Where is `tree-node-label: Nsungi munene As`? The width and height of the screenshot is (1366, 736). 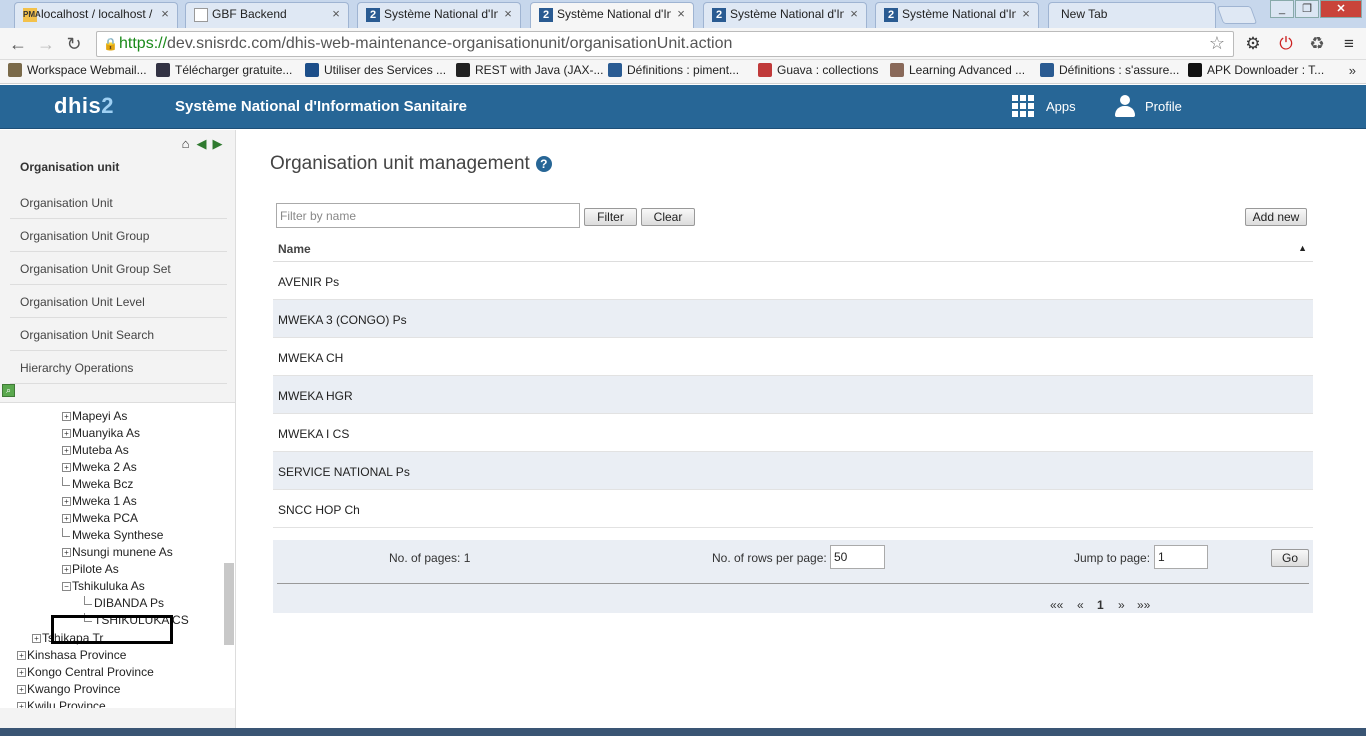
tree-node-label: Nsungi munene As is located at coordinates (122, 552).